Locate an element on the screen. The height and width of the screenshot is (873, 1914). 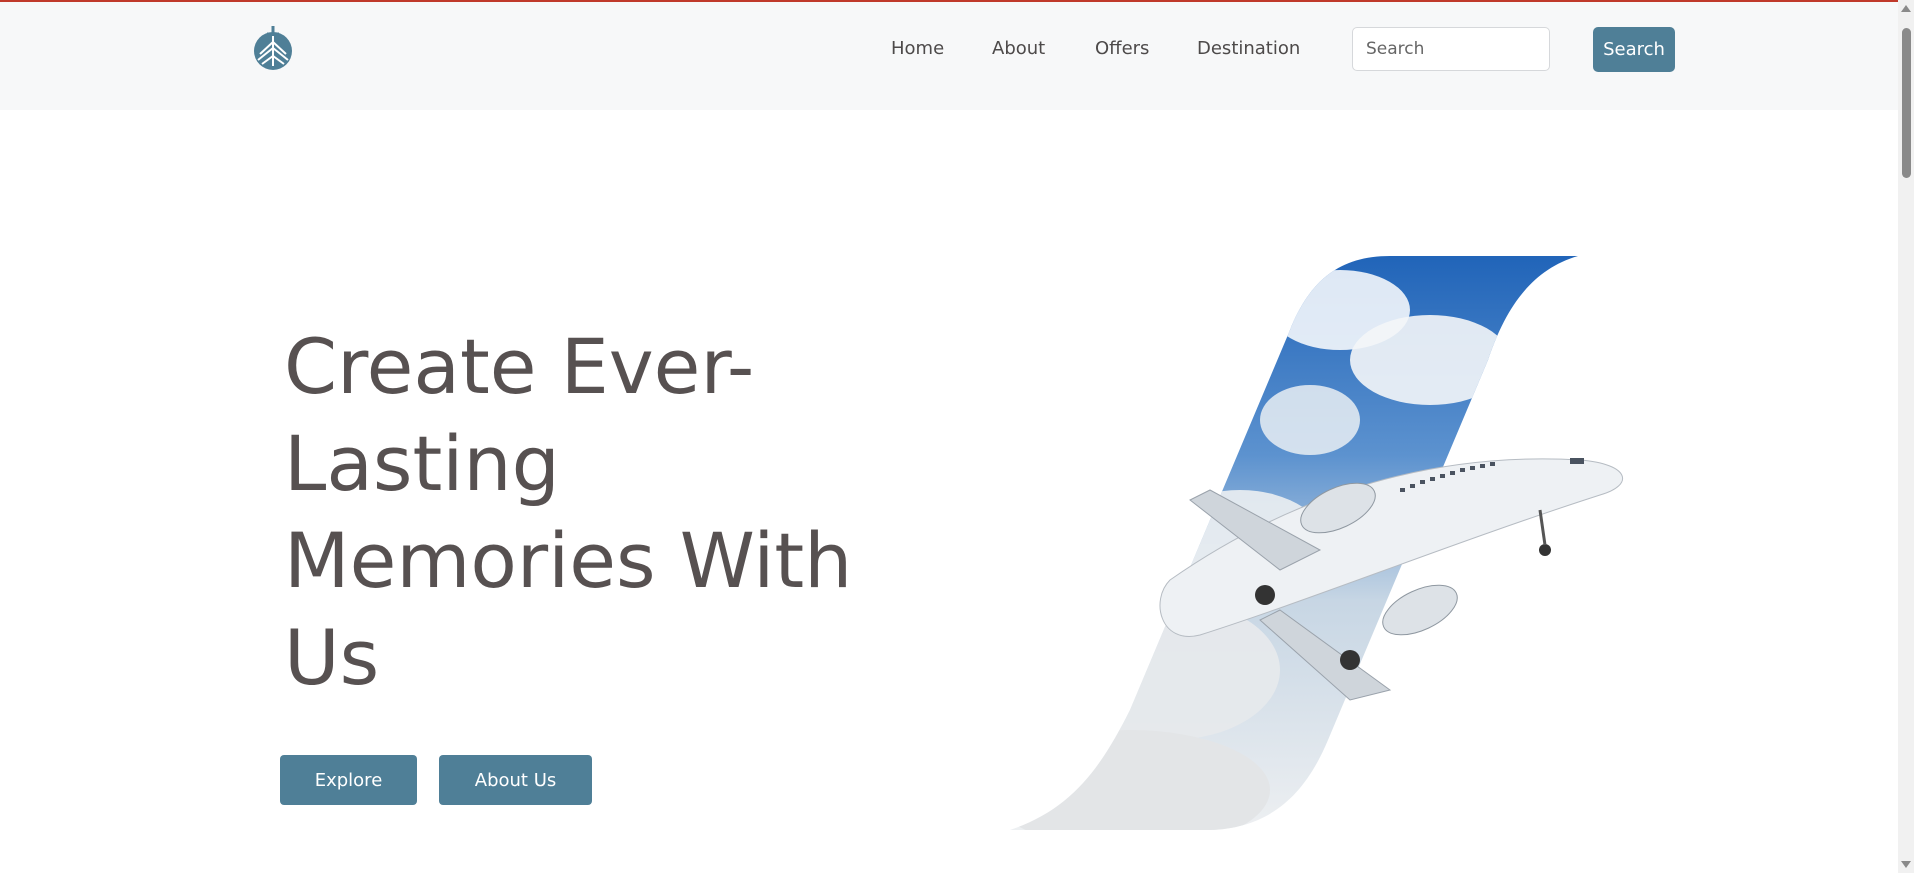
scroll-up-arrow-icon is located at coordinates (1906, 8).